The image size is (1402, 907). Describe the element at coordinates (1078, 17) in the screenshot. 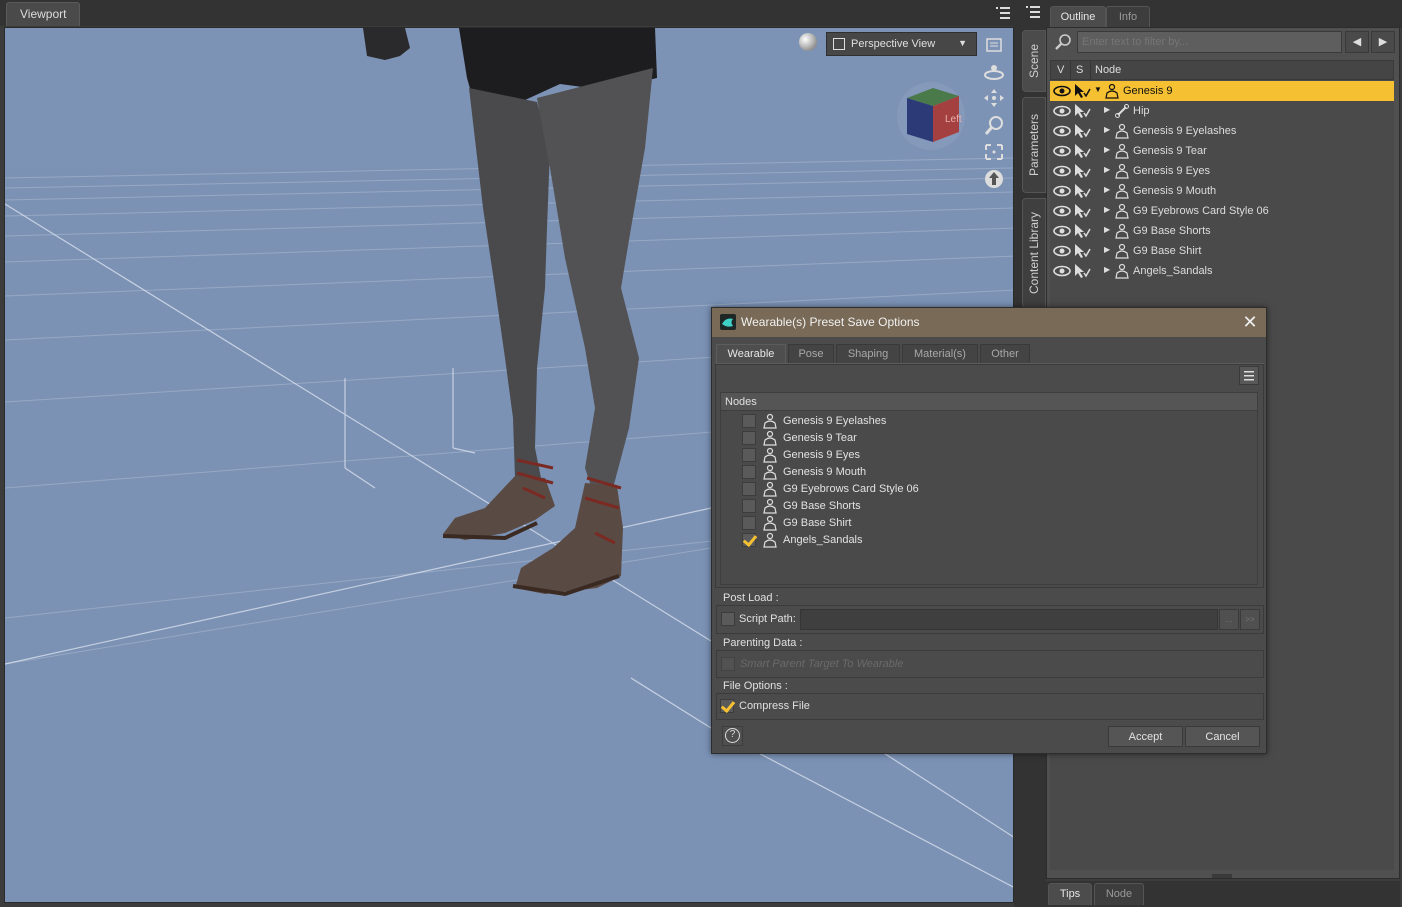

I see `tab-outline: Outline` at that location.